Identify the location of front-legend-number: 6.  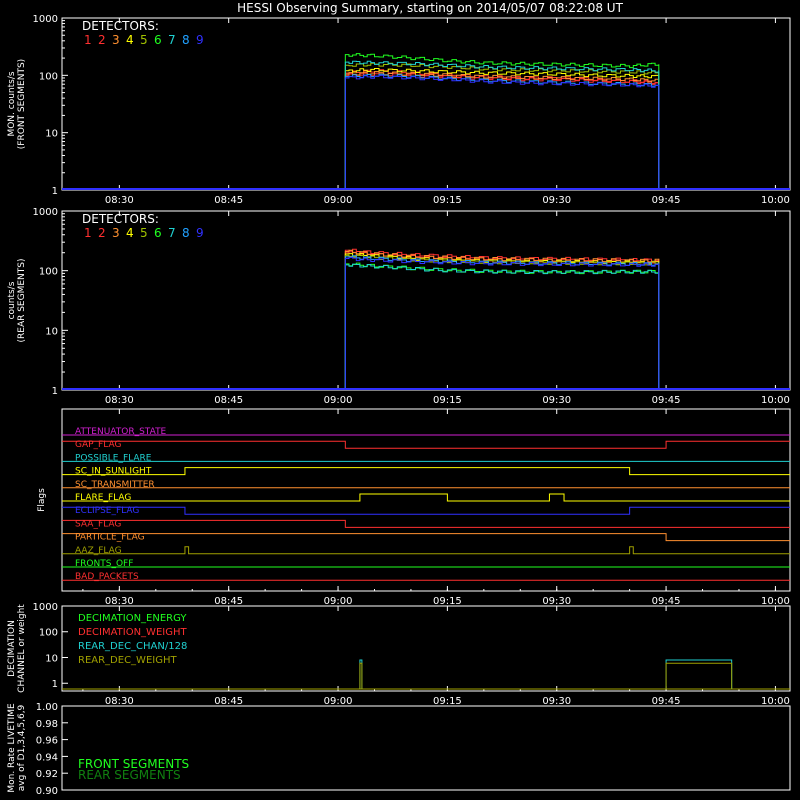
(158, 40).